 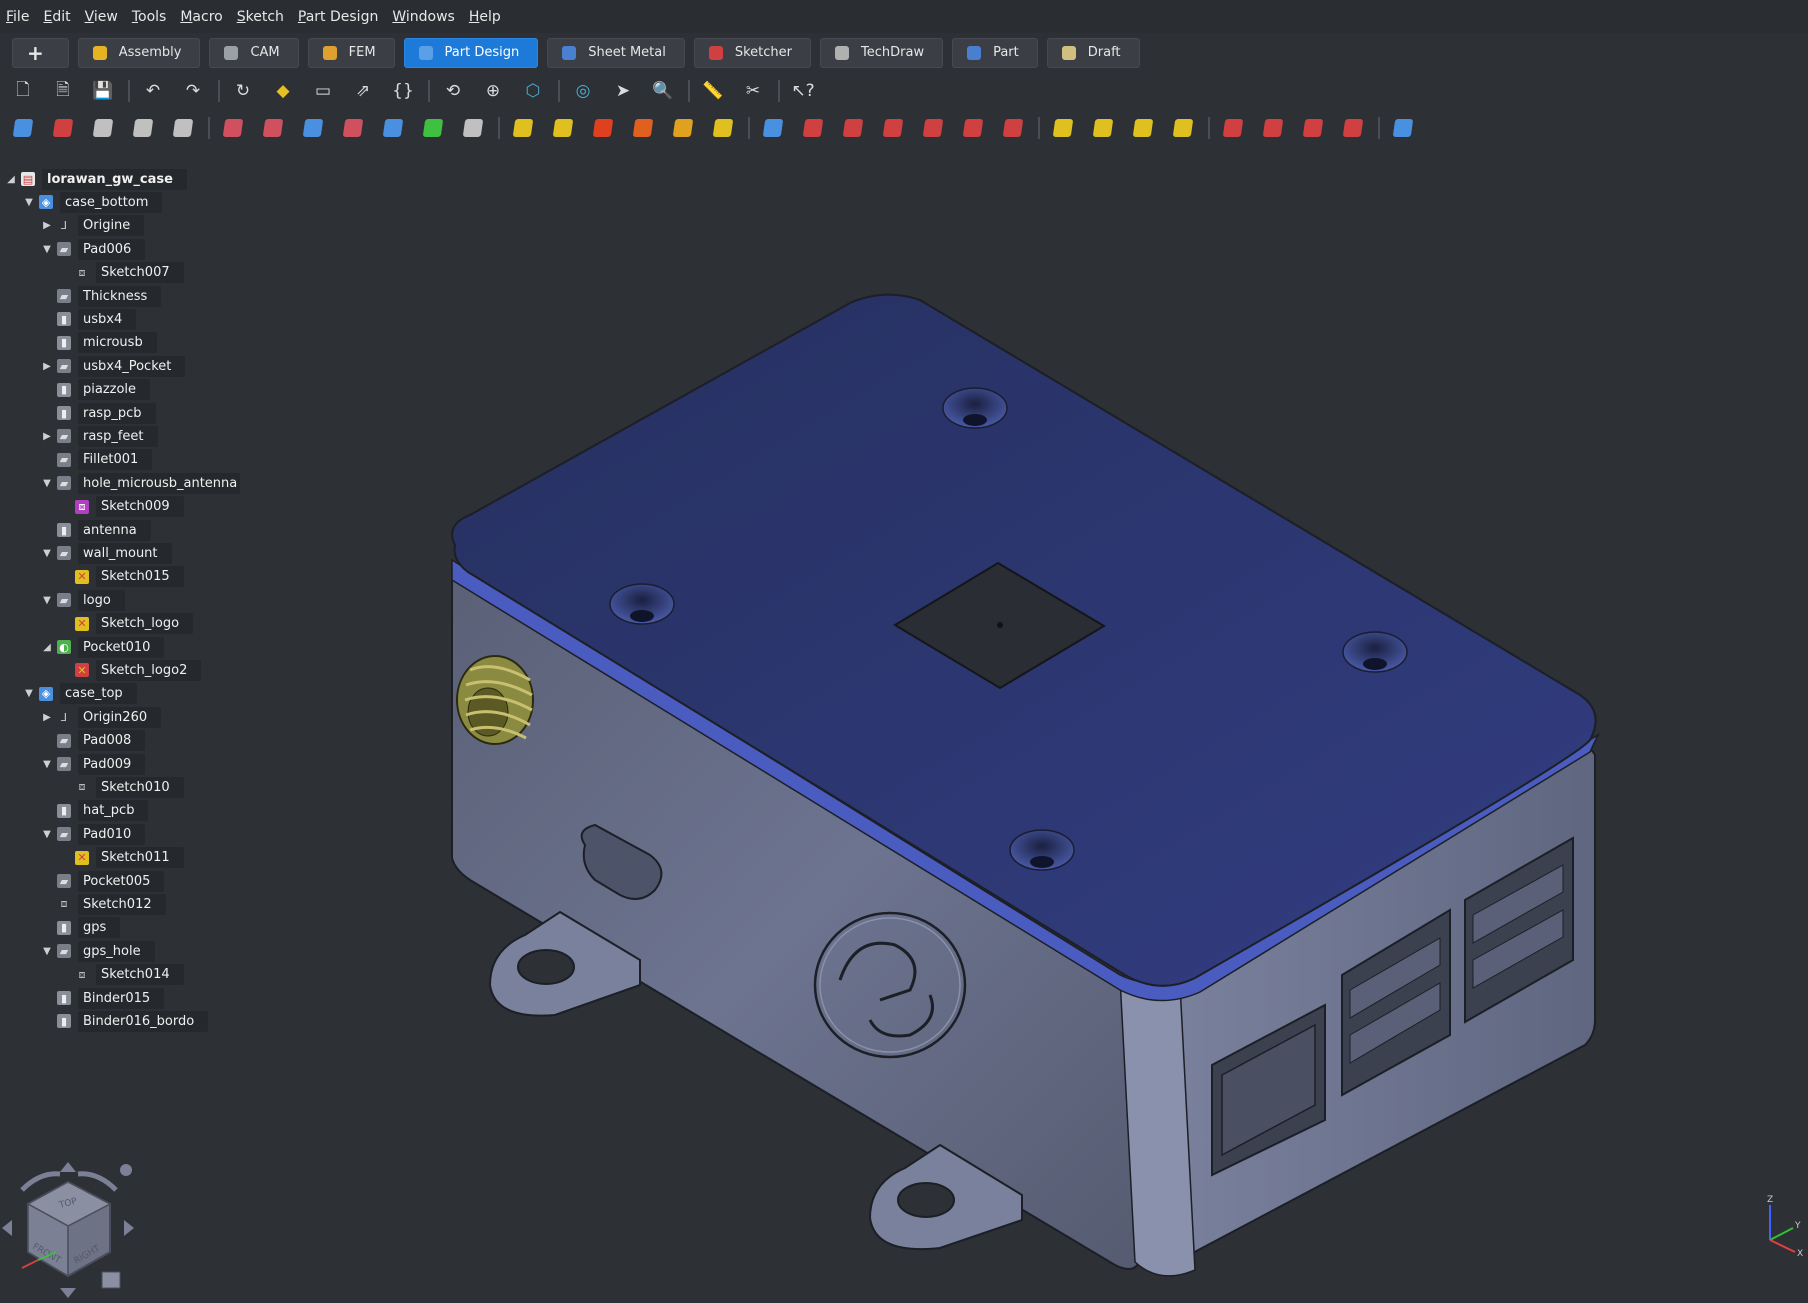 I want to click on tree-item: ▼ ▰ Pad009, so click(x=93, y=764).